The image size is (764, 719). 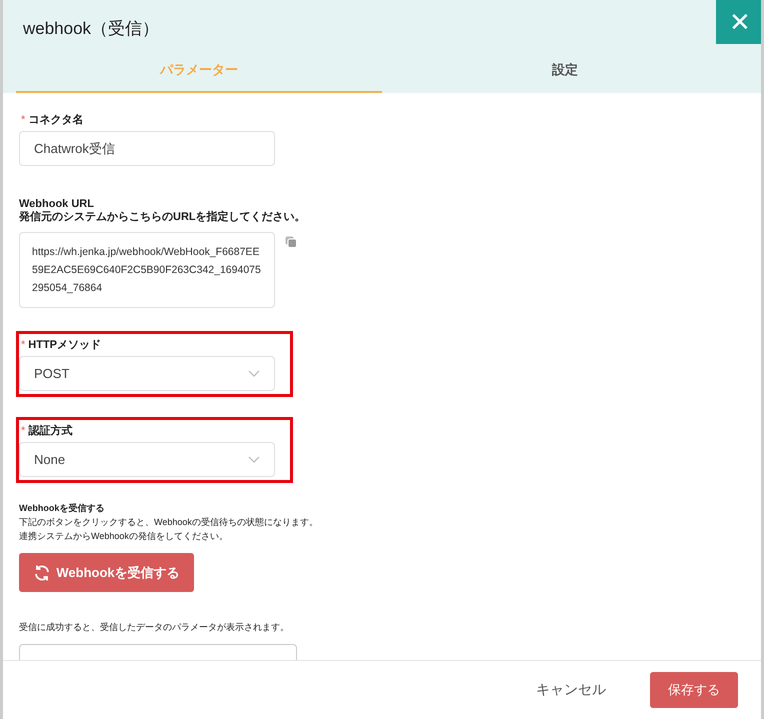 I want to click on receive-button: Webhookを受信する, so click(x=106, y=572).